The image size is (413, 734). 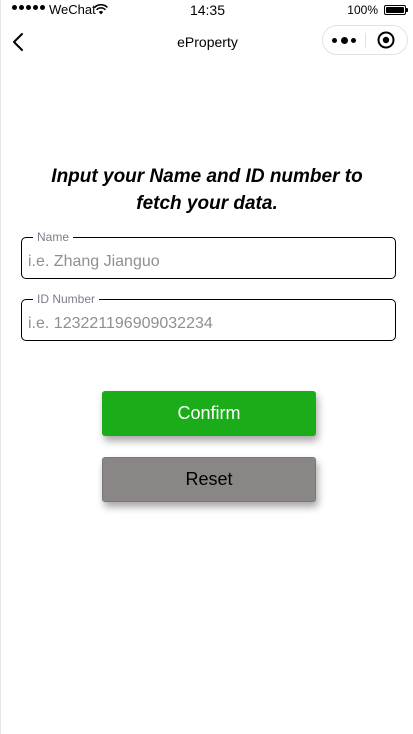 I want to click on name-field: Name, so click(x=208, y=254).